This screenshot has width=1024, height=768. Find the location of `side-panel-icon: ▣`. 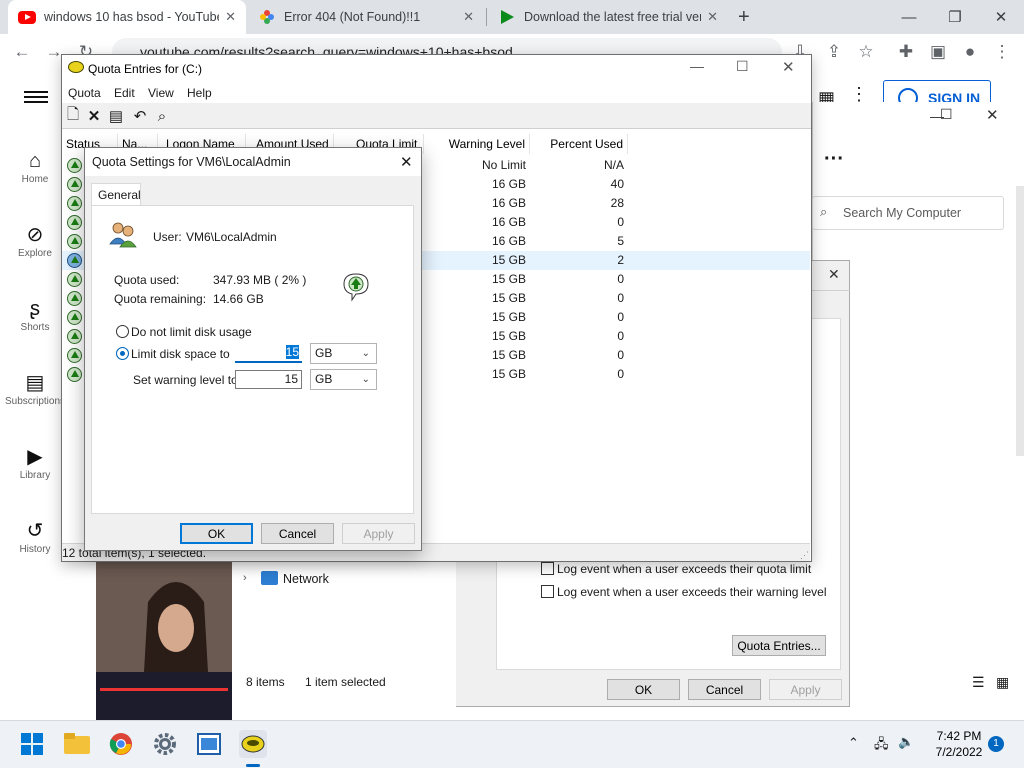

side-panel-icon: ▣ is located at coordinates (938, 52).